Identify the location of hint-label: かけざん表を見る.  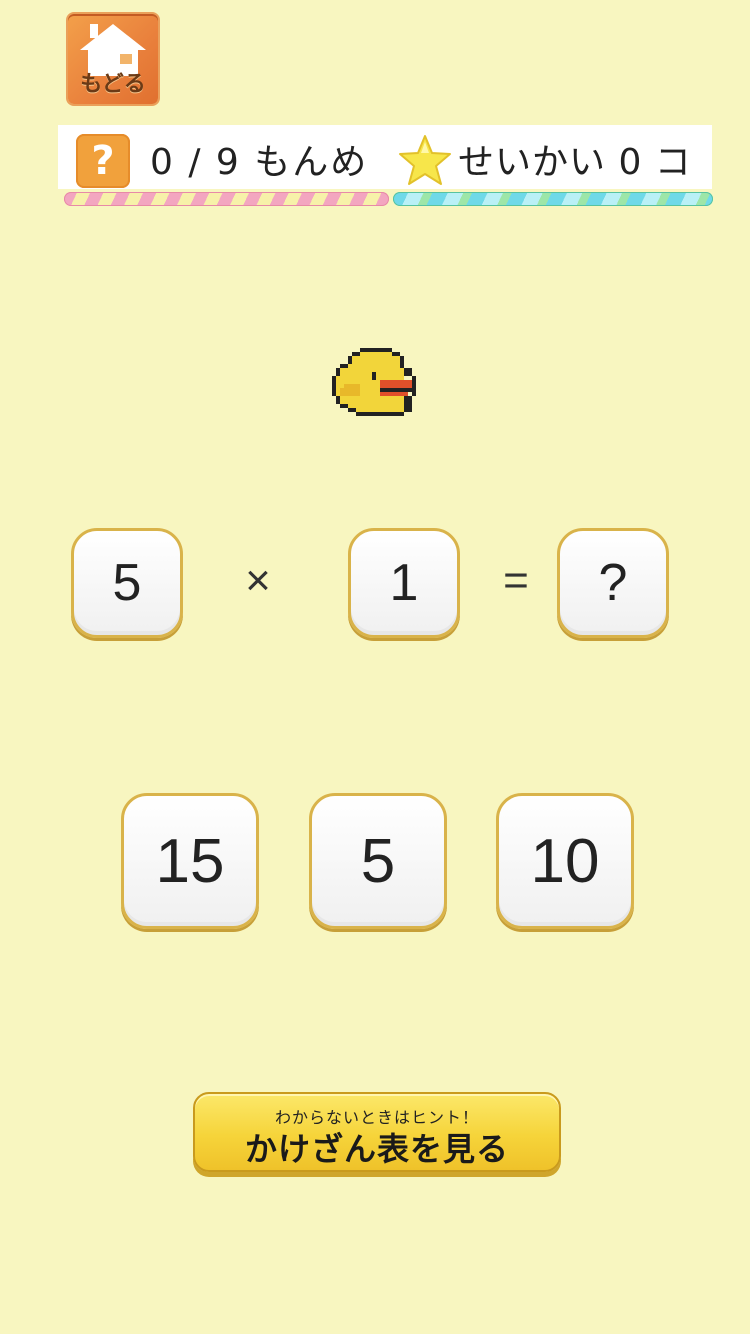
(376, 1149).